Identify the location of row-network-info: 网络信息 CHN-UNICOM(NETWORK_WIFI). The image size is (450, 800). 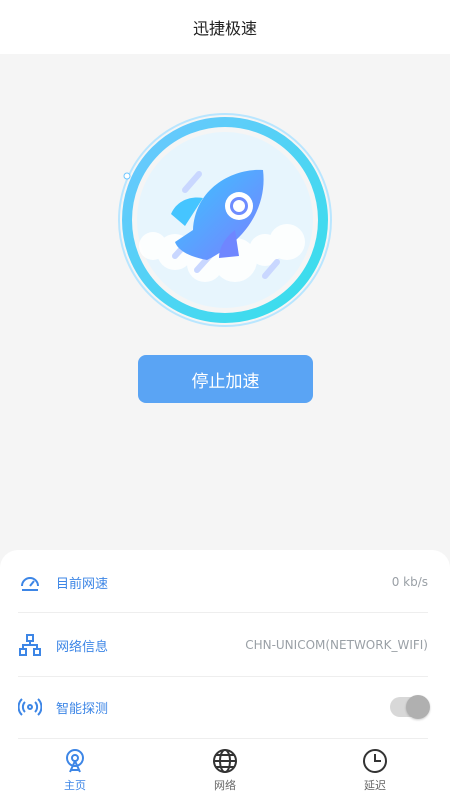
(223, 645).